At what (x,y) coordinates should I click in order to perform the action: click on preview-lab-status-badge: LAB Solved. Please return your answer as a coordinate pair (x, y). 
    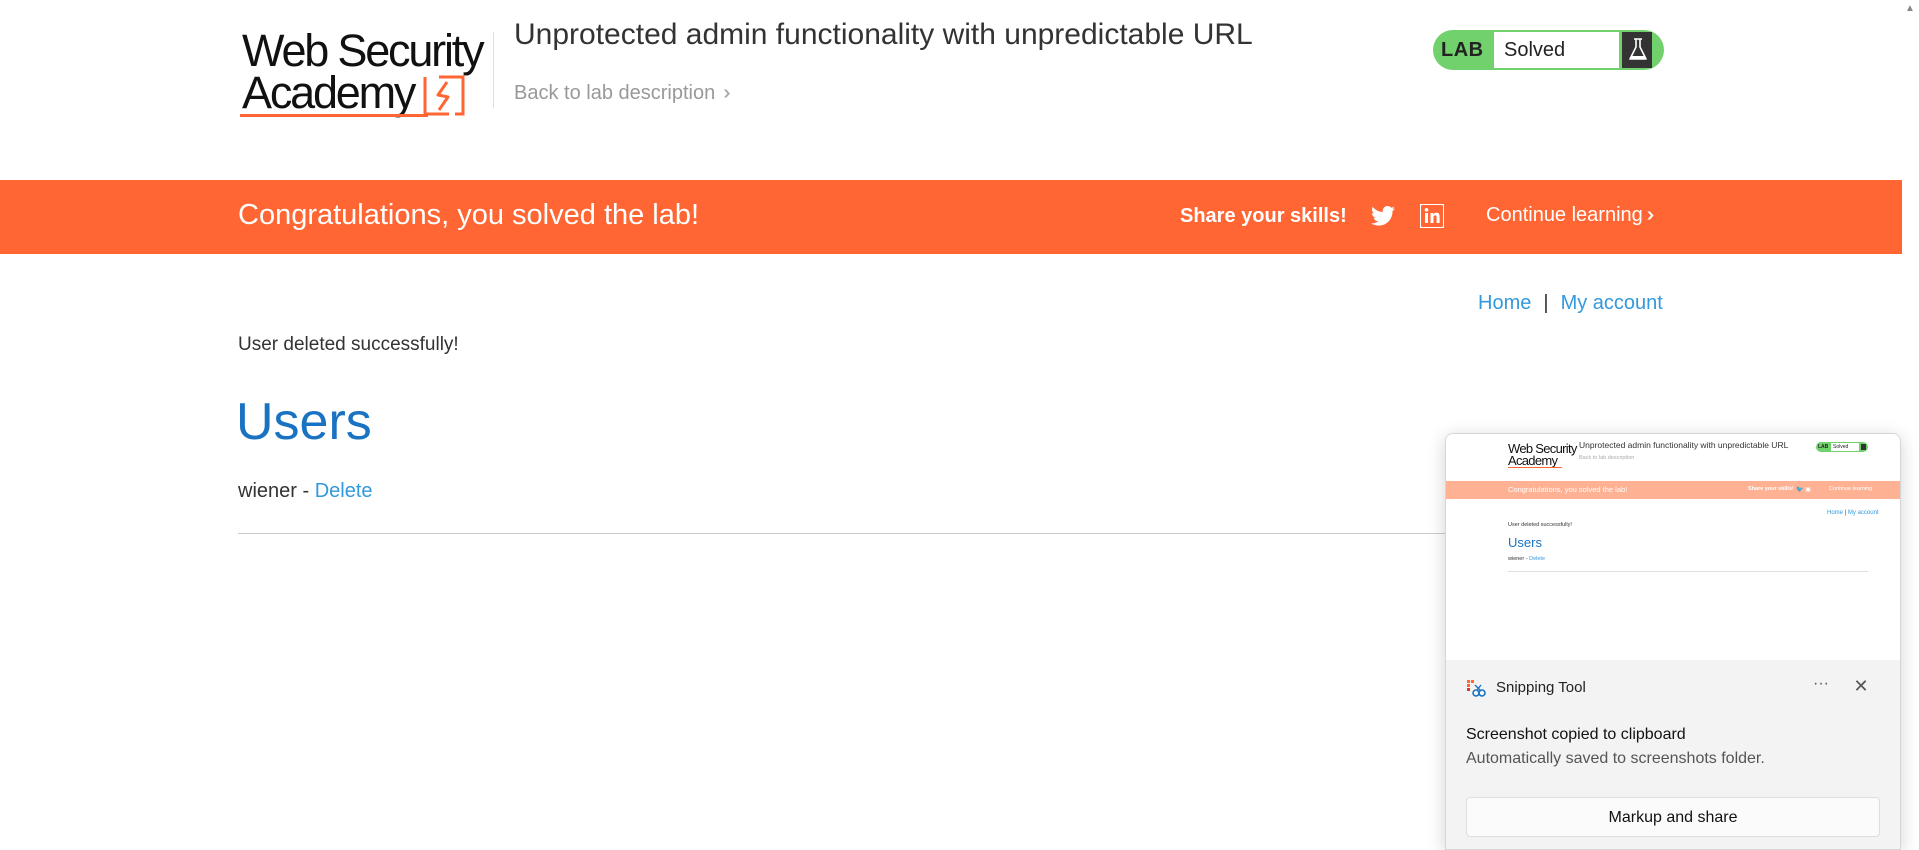
    Looking at the image, I should click on (1842, 447).